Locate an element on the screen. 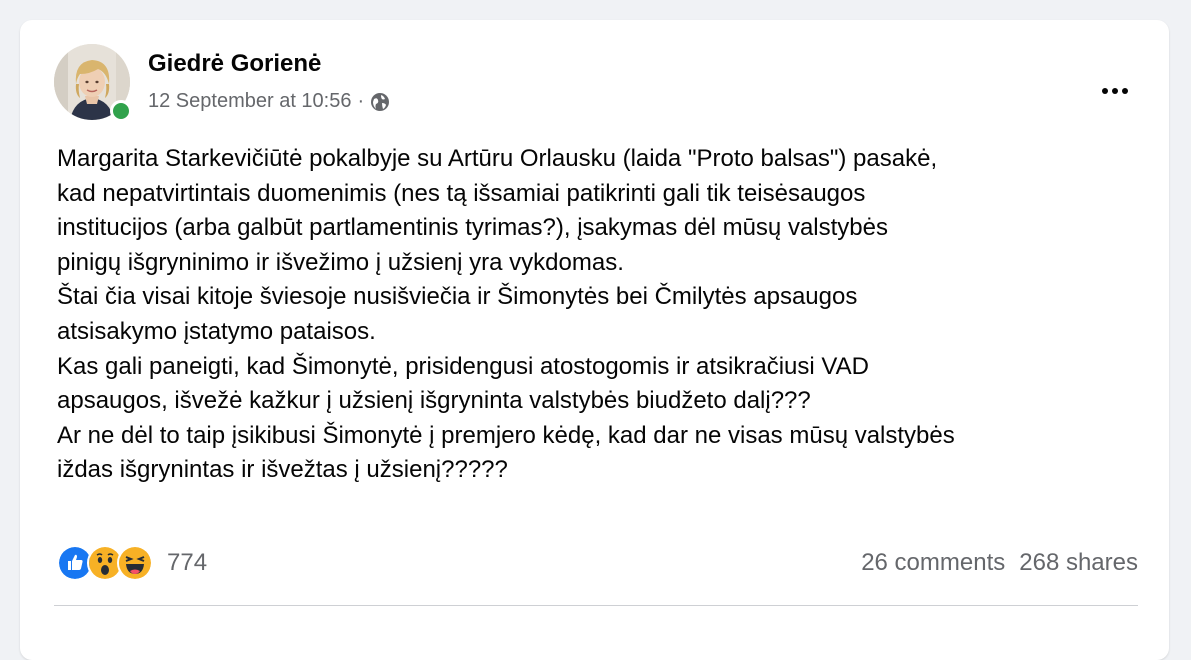  shares-count-link: 268 shares is located at coordinates (1078, 563).